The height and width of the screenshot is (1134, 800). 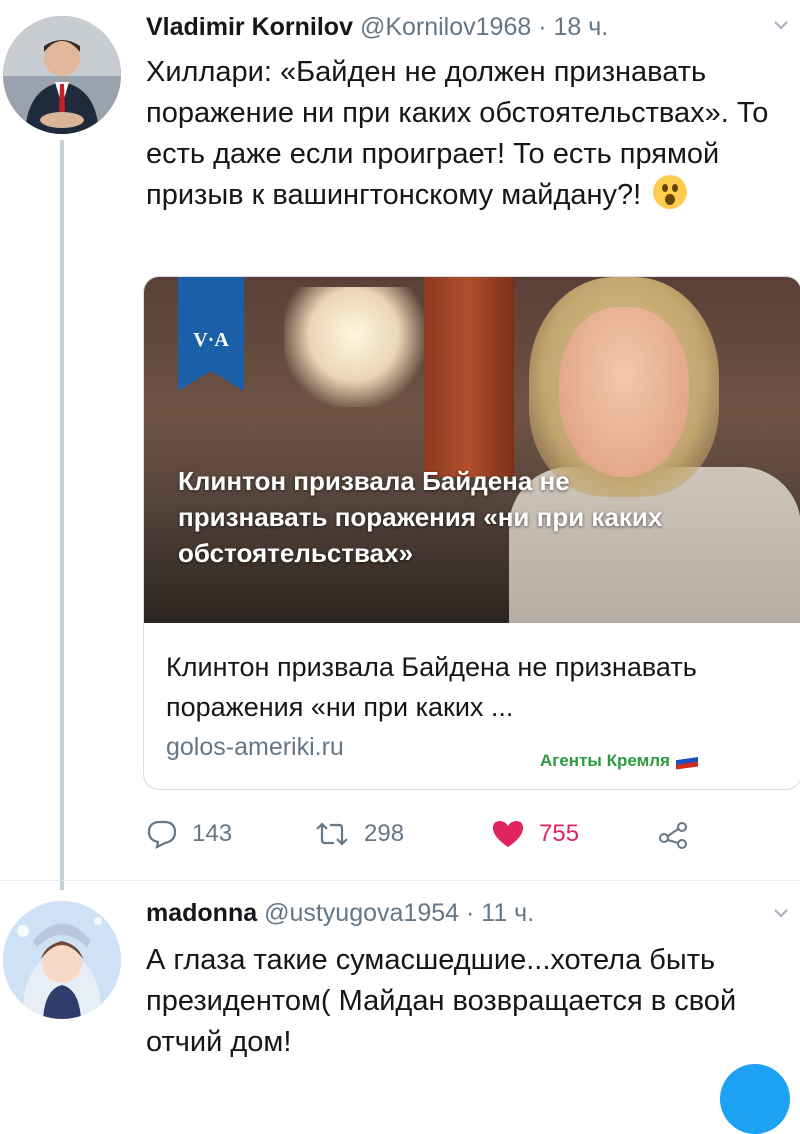 I want to click on compose-tweet-button, so click(x=755, y=1099).